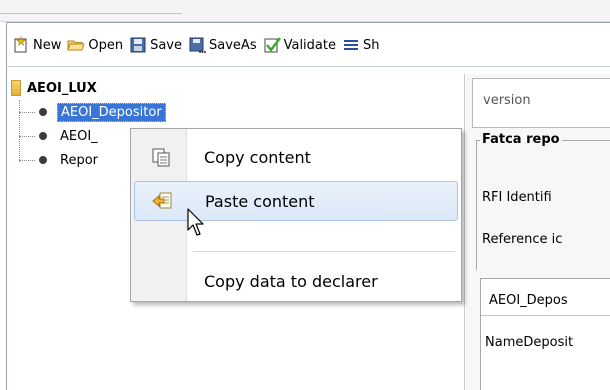  What do you see at coordinates (111, 112) in the screenshot?
I see `tree-item-label: AEOI_Depositor` at bounding box center [111, 112].